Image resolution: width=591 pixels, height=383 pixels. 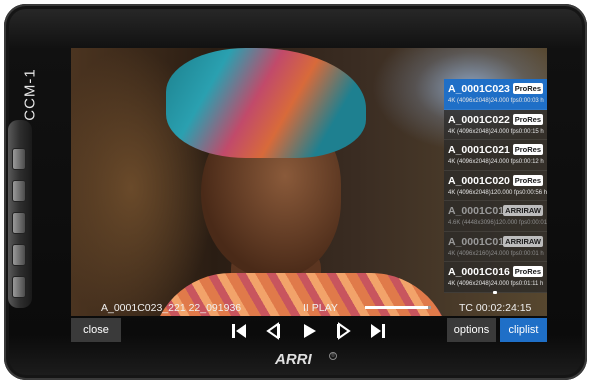 What do you see at coordinates (472, 223) in the screenshot?
I see `clip-resolution: 4.6K (4448x3096)` at bounding box center [472, 223].